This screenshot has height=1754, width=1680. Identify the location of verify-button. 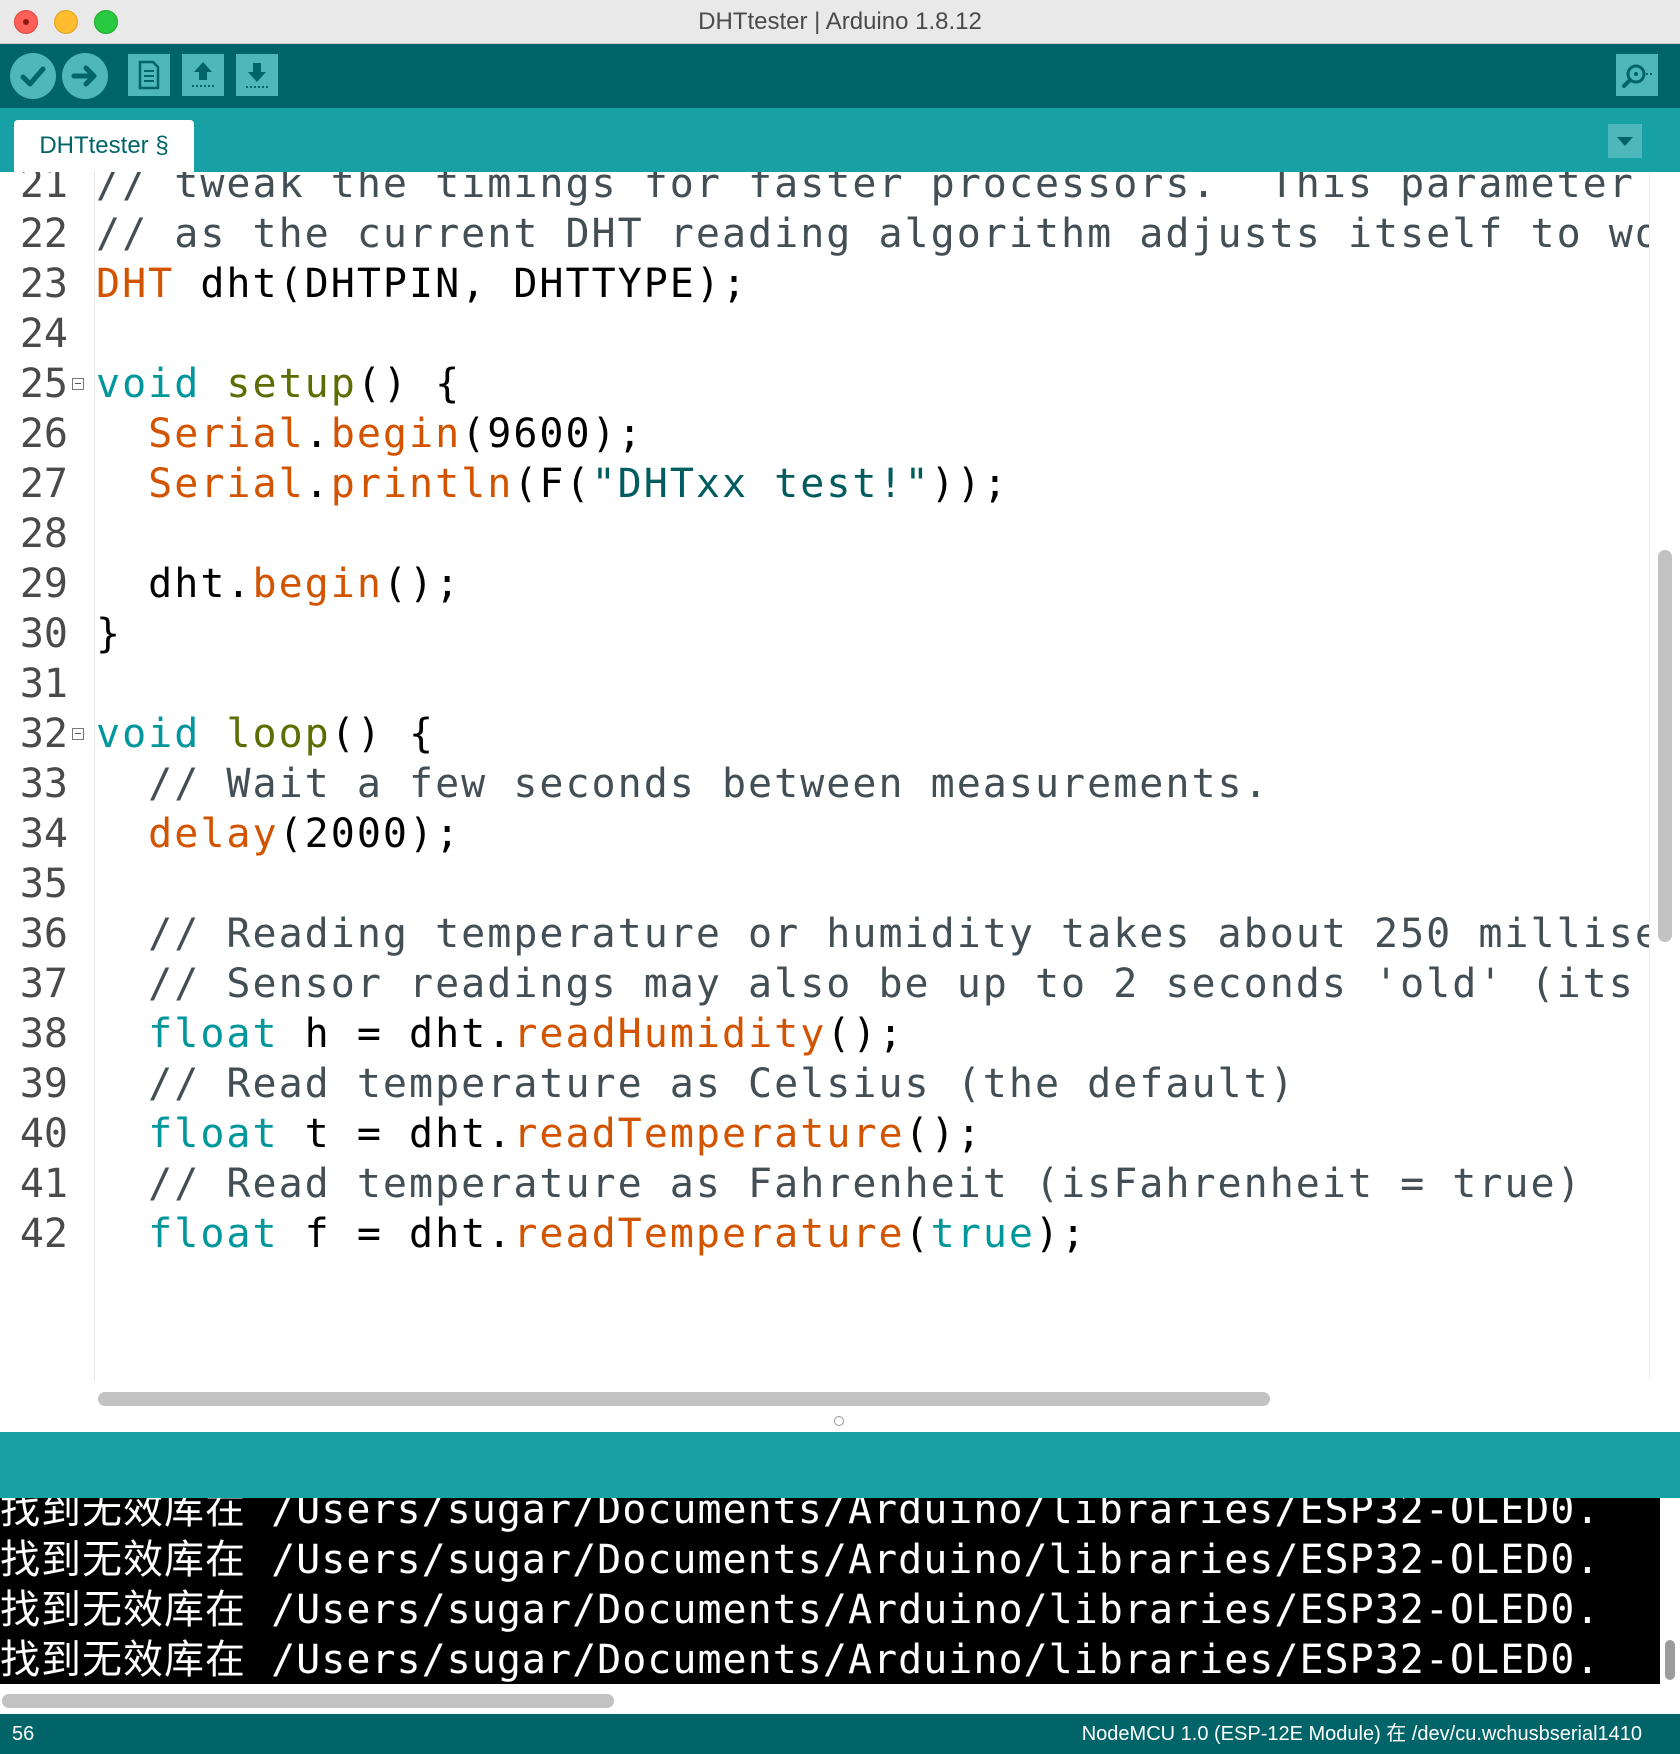
(33, 76).